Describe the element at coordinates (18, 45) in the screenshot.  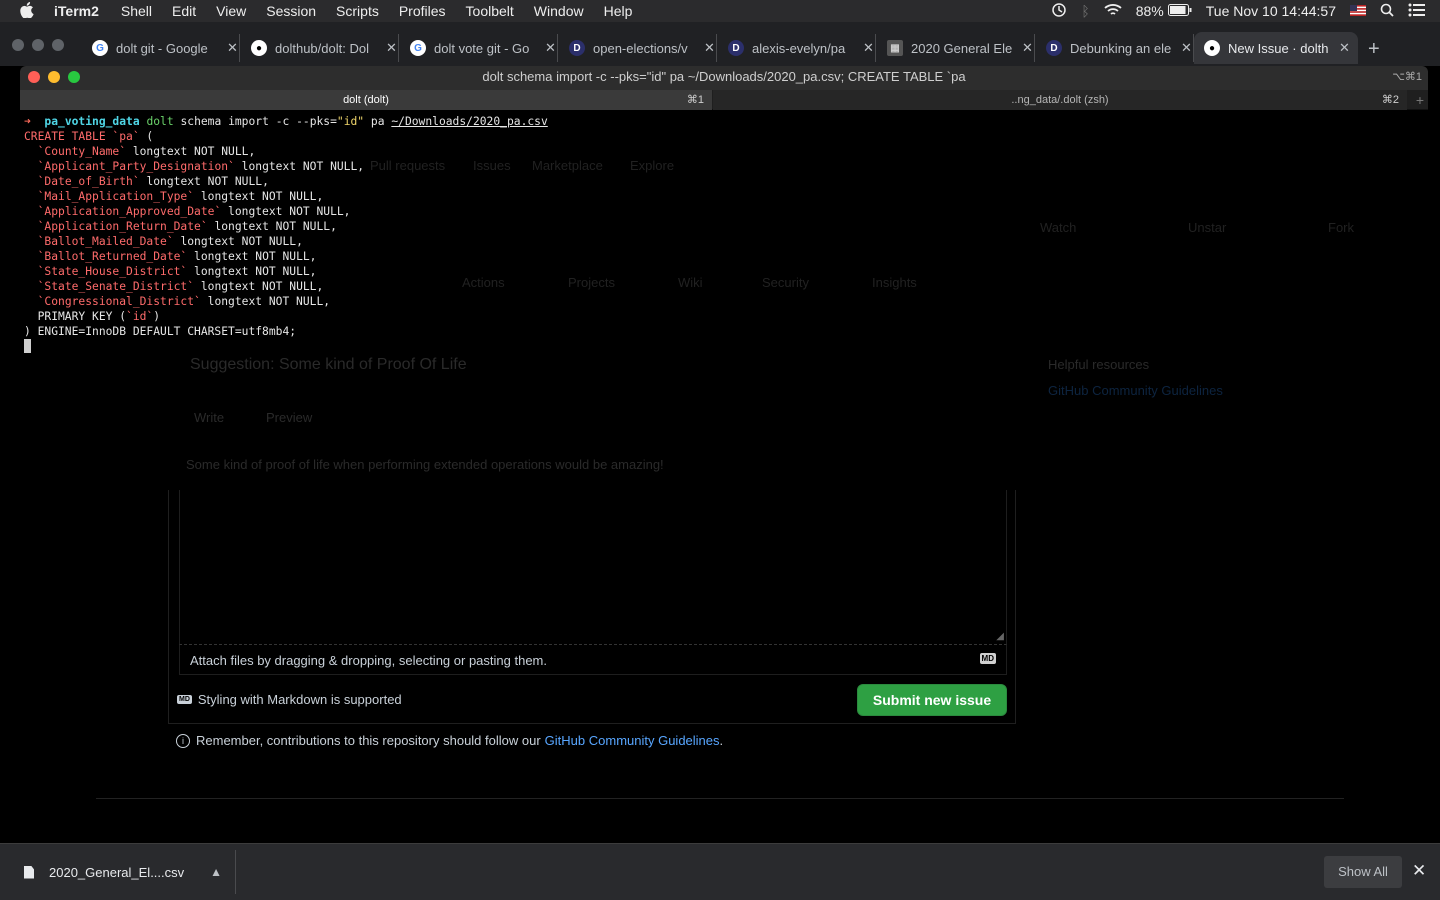
I see `browser-close-button` at that location.